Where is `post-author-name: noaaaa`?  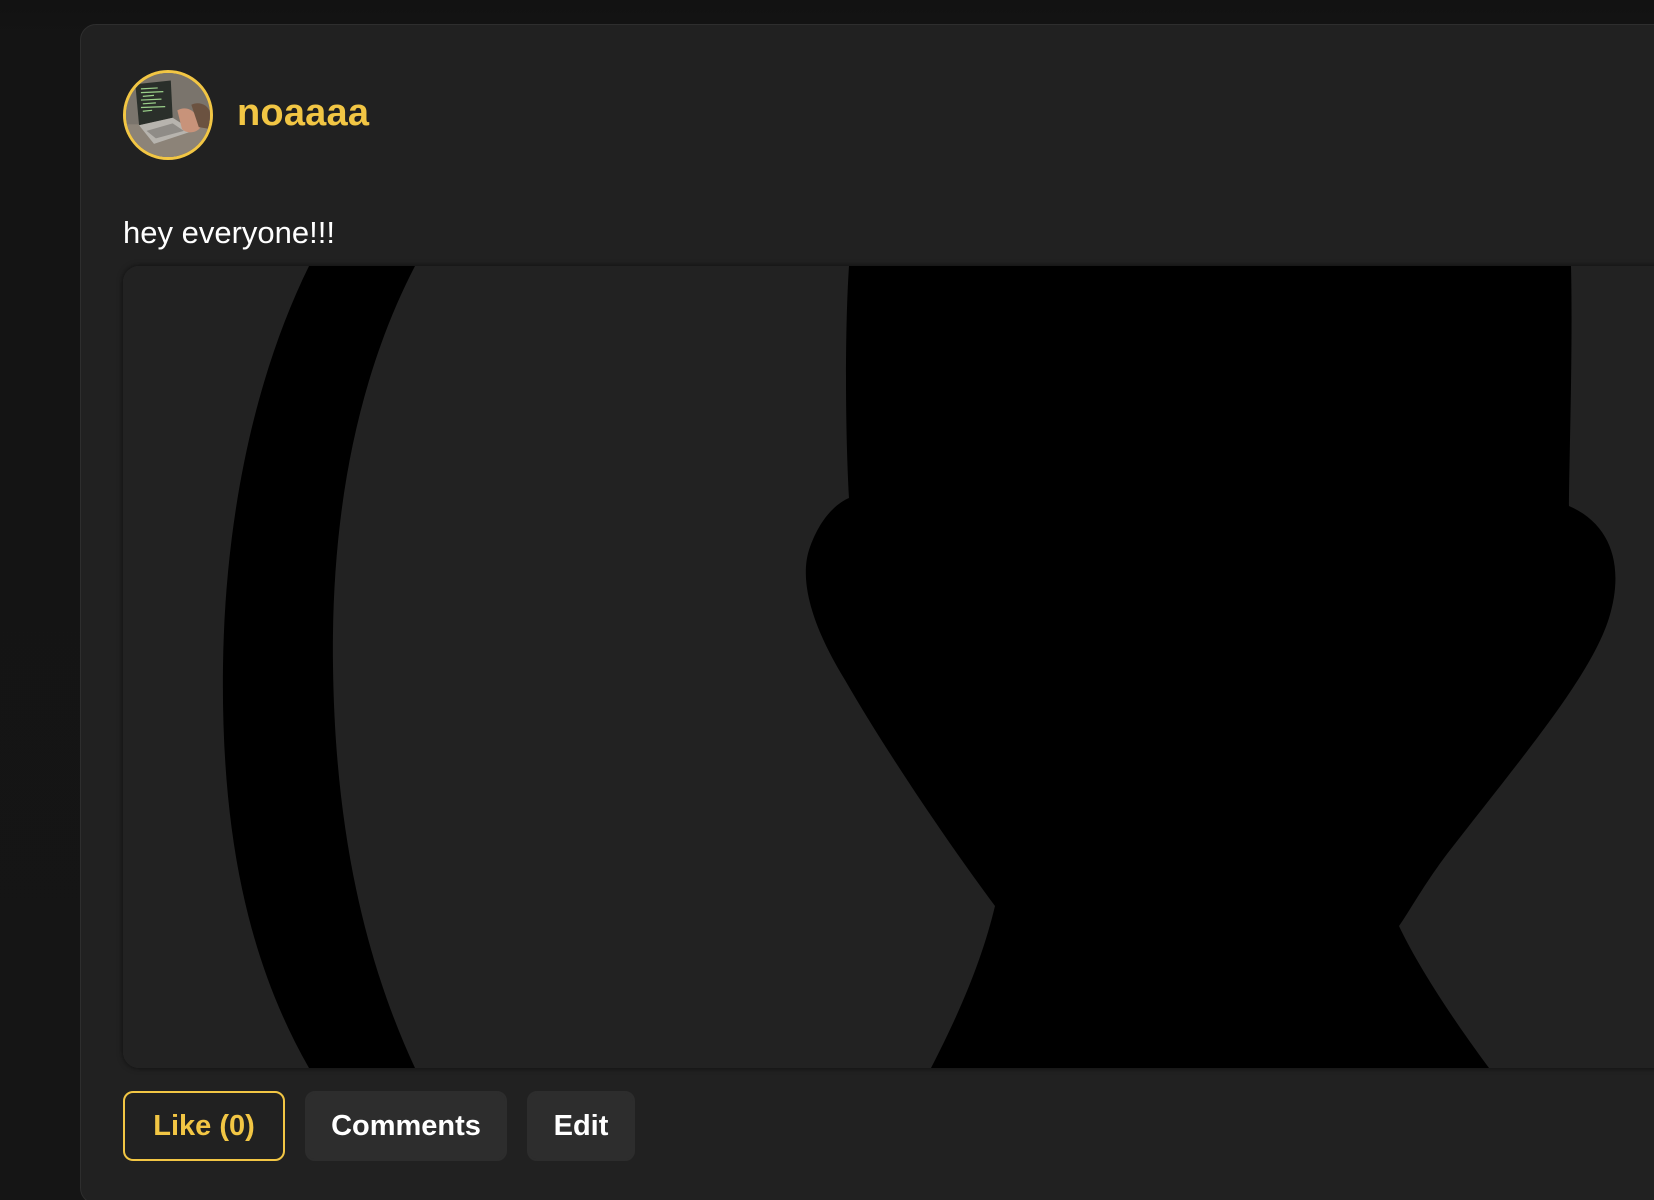 post-author-name: noaaaa is located at coordinates (303, 113).